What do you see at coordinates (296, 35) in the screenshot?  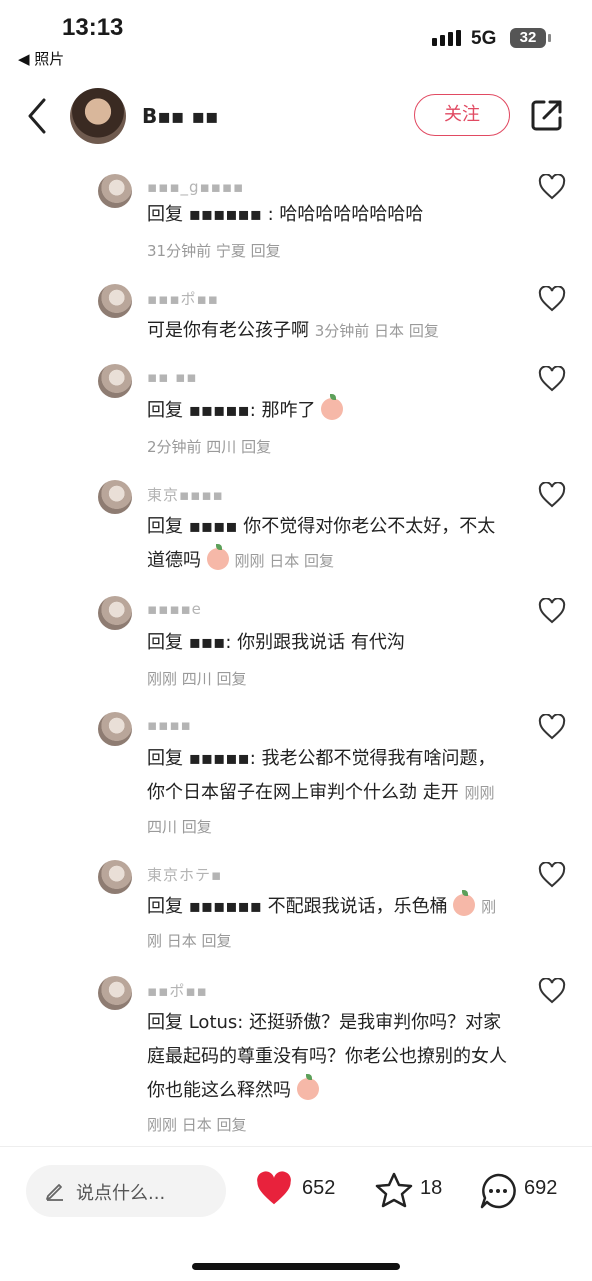 I see `status-bar: 13:13 ◀ 照片 5G 32` at bounding box center [296, 35].